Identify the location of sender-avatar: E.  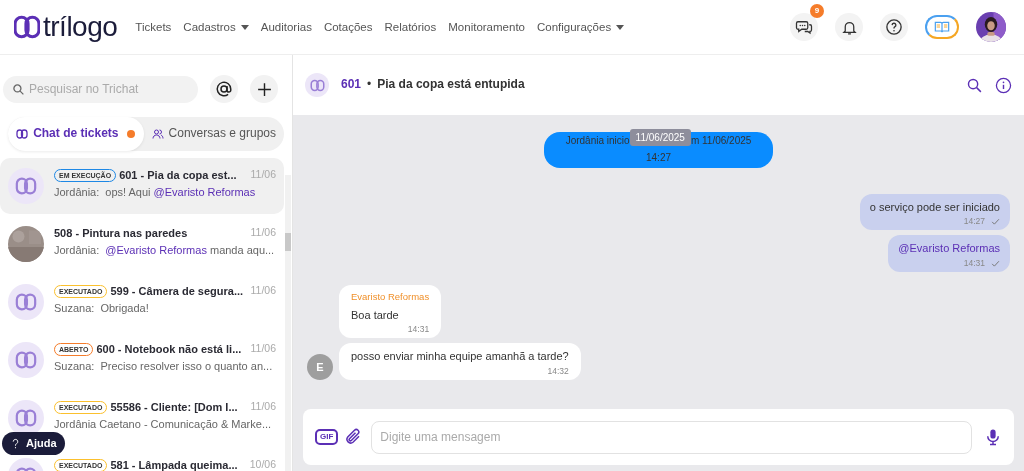
(320, 366).